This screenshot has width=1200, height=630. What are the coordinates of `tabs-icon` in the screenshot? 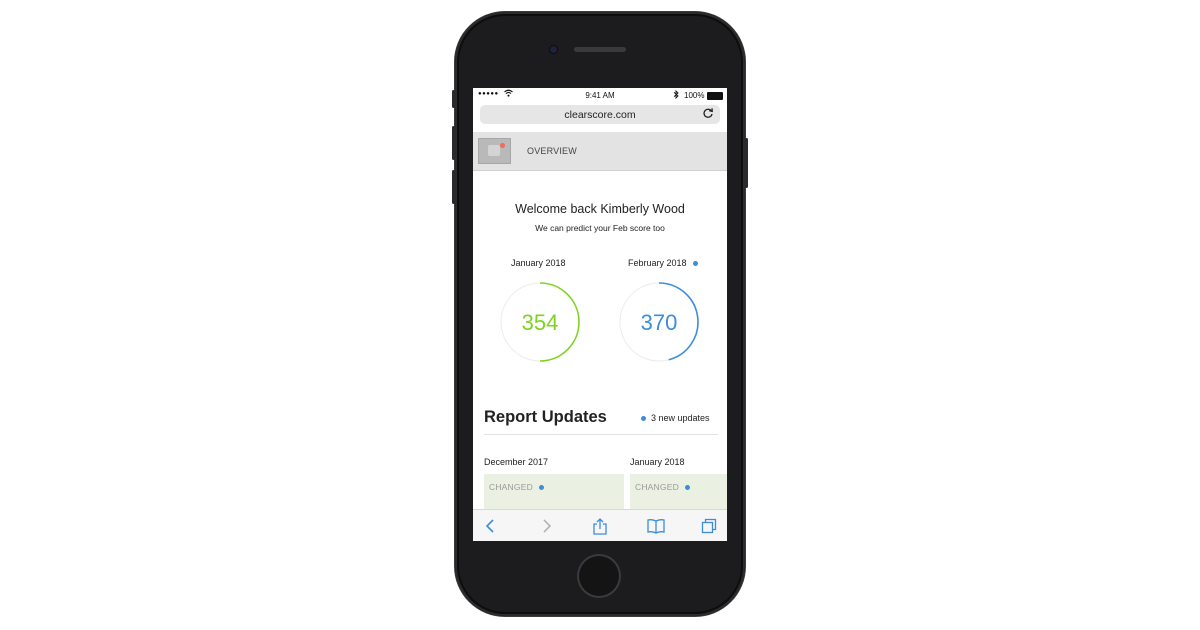 It's located at (709, 526).